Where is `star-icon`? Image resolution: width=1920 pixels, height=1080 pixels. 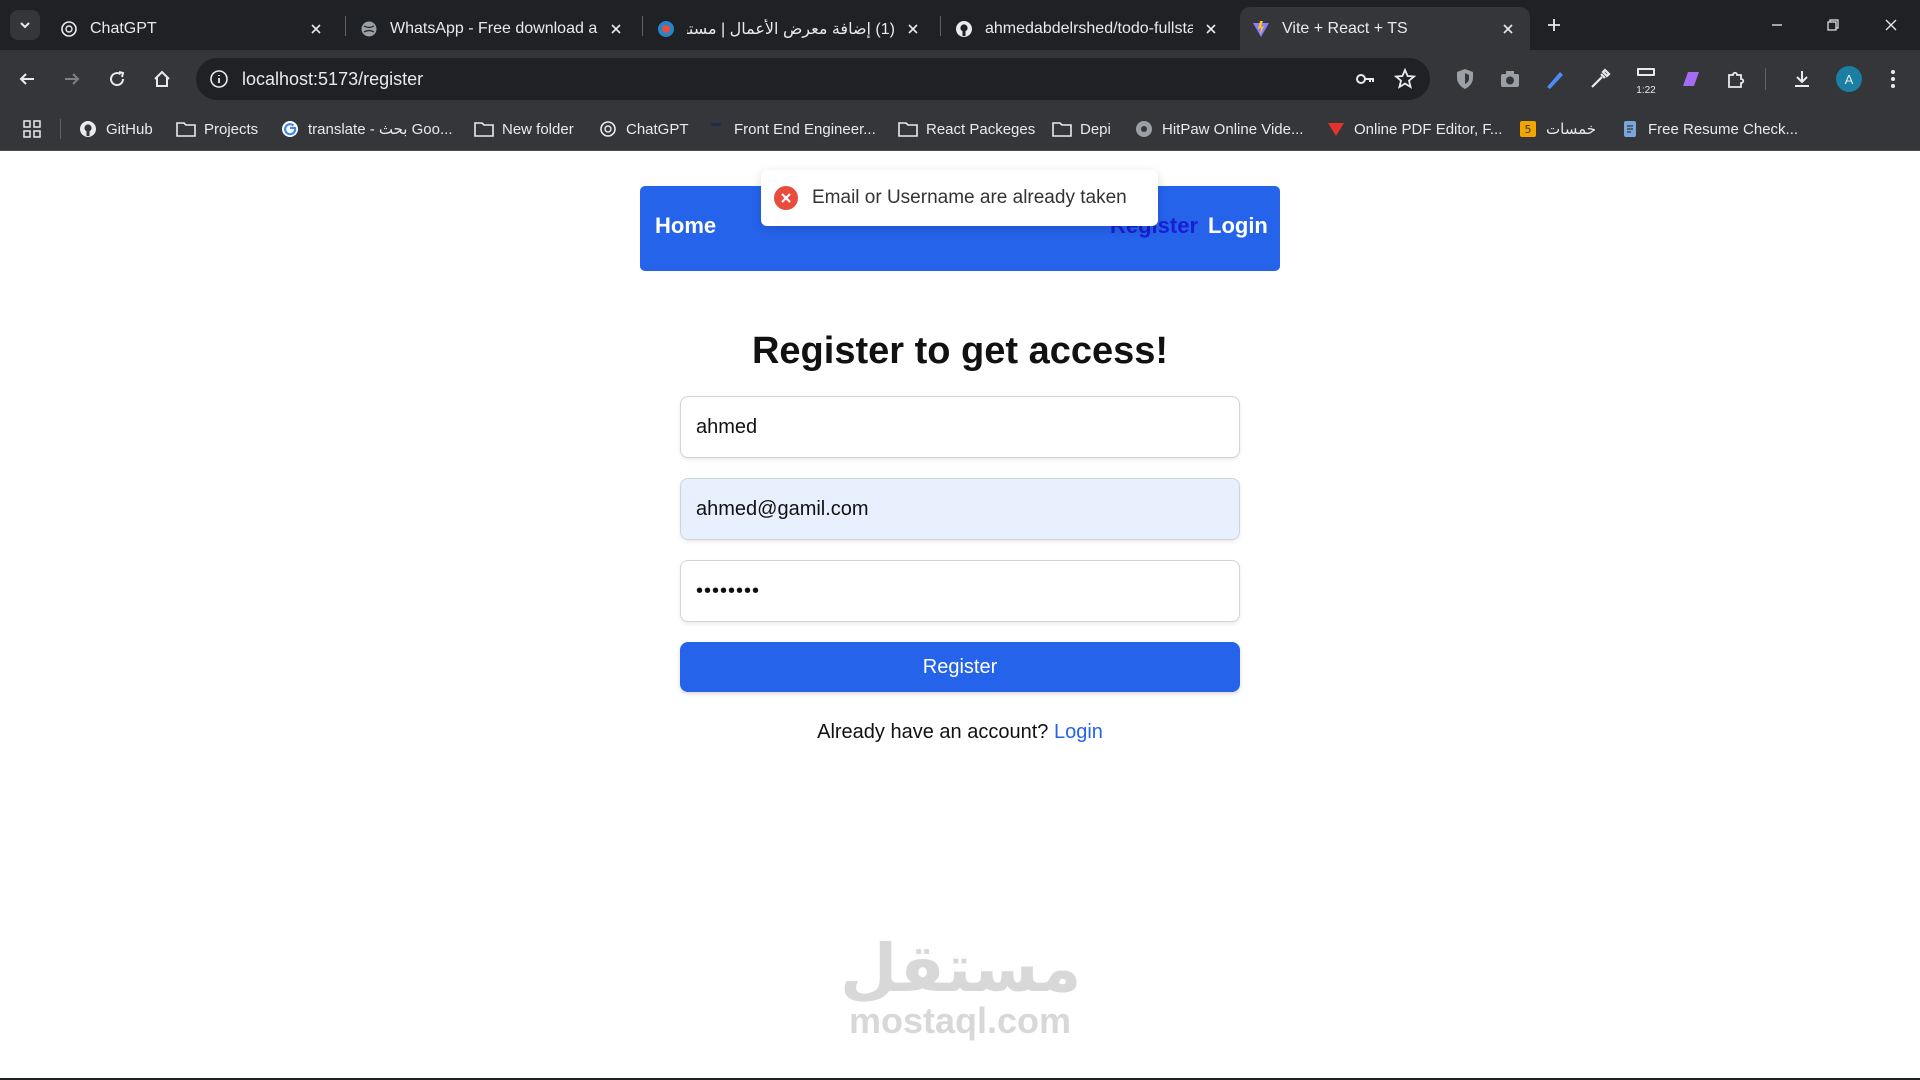 star-icon is located at coordinates (1405, 79).